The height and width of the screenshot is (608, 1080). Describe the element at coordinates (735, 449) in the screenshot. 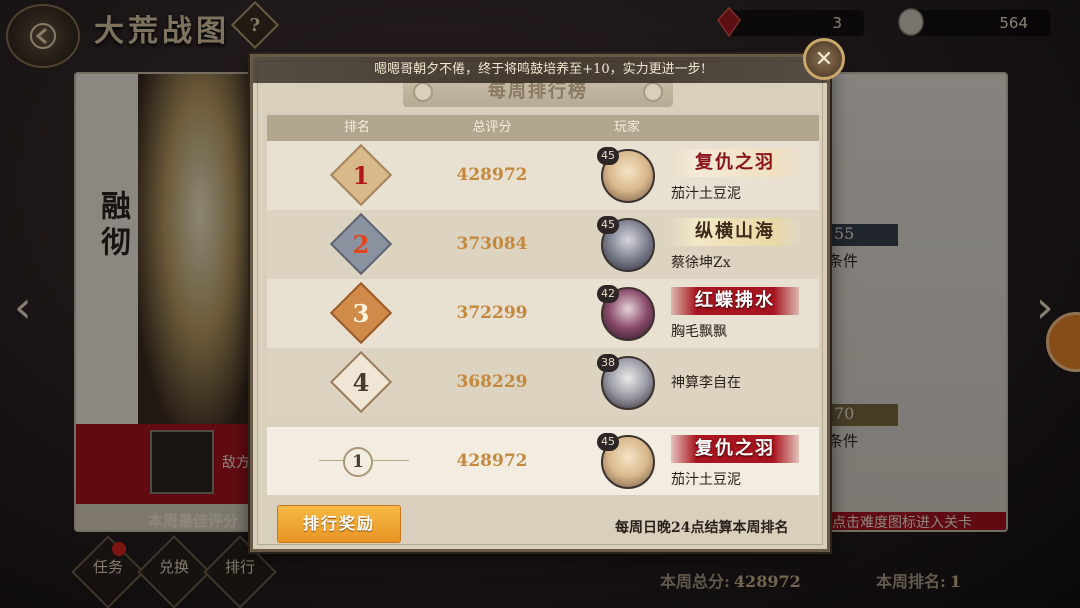

I see `my-title-tag: 复仇之羽` at that location.